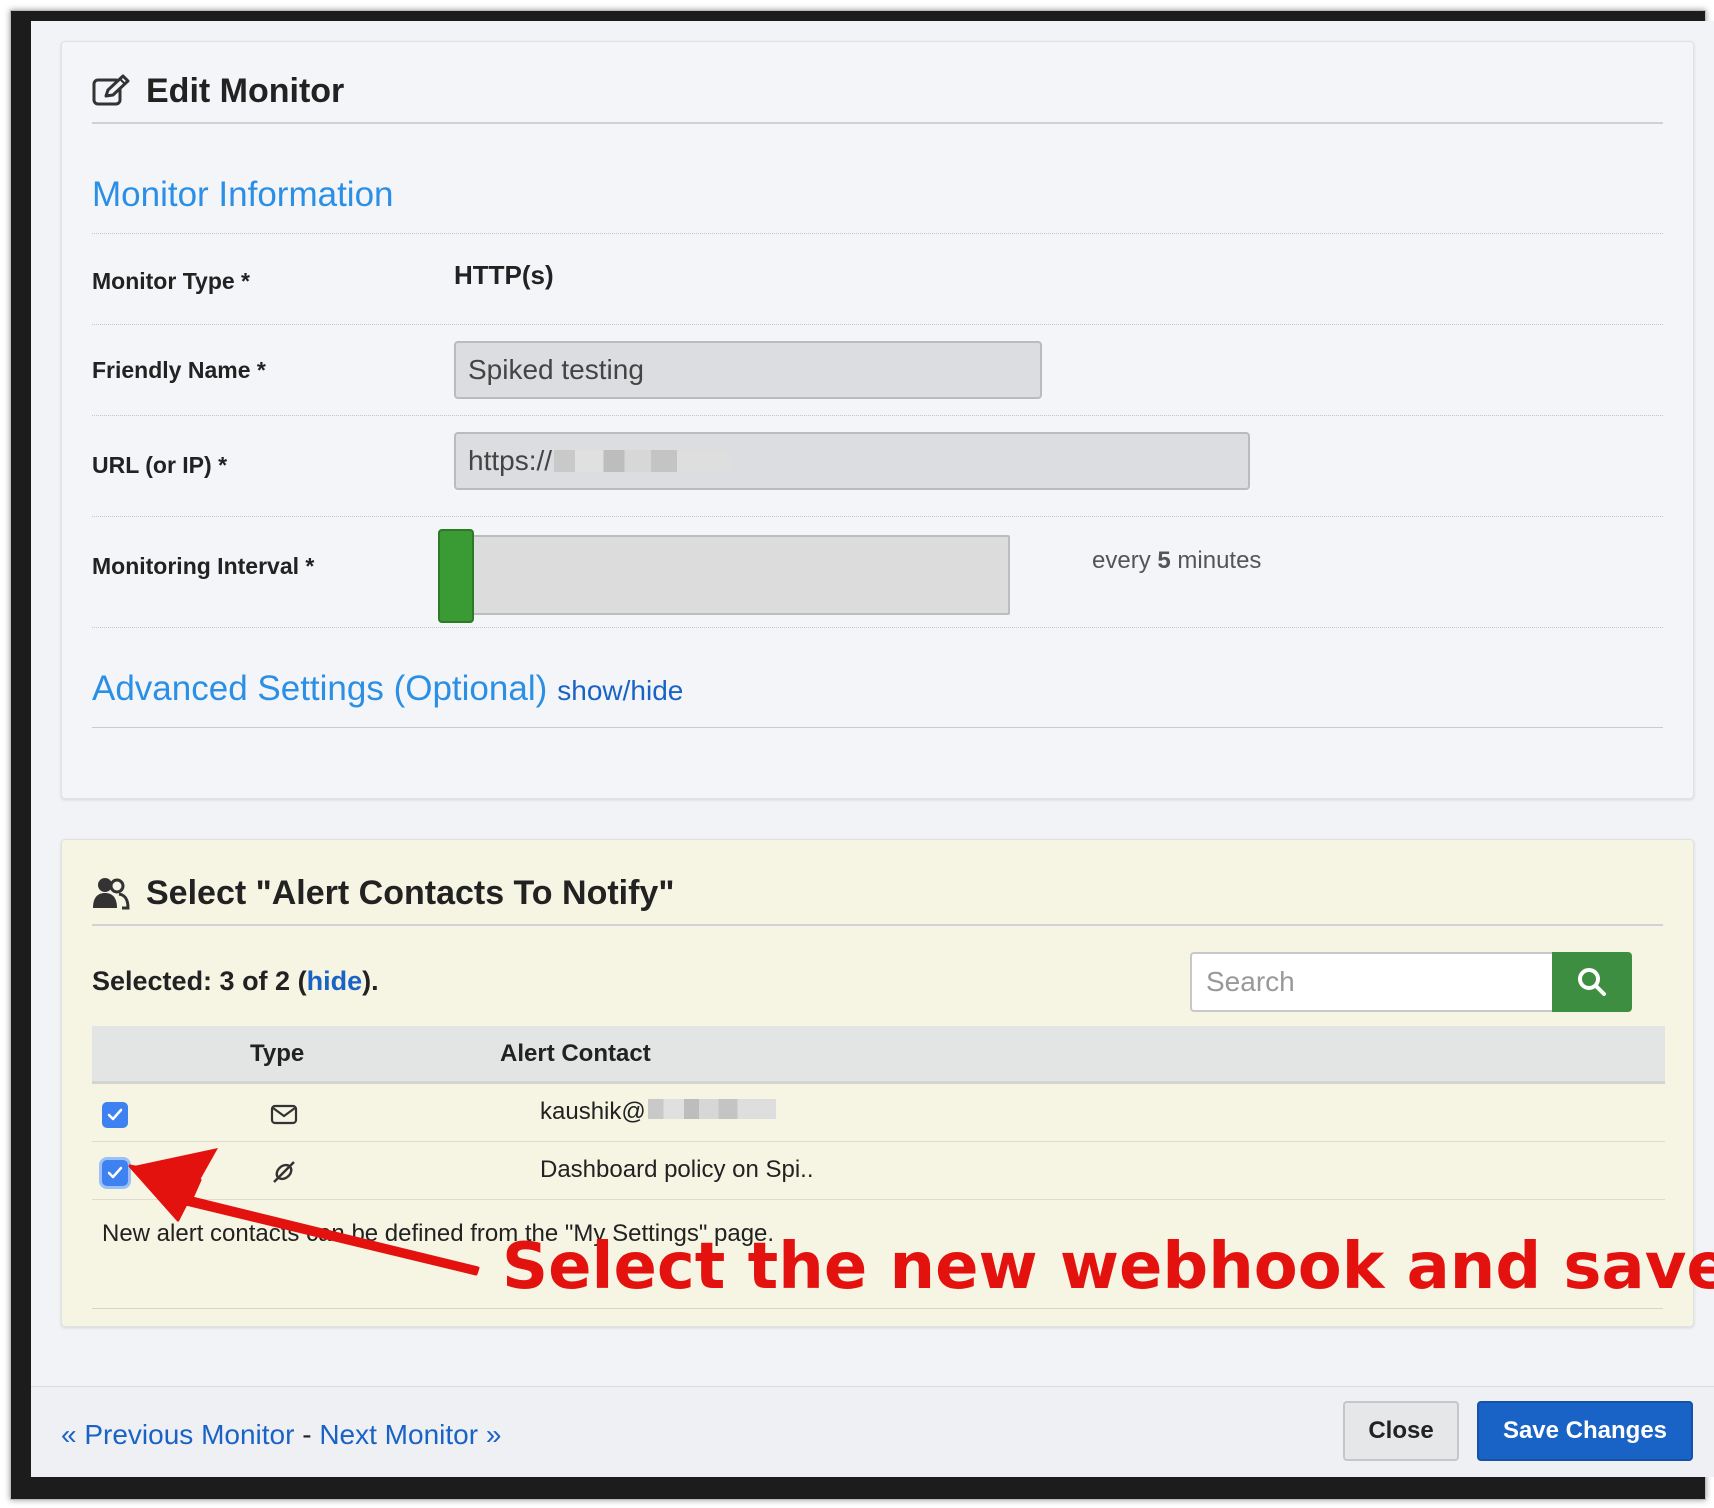 The image size is (1714, 1508). Describe the element at coordinates (203, 566) in the screenshot. I see `monitoring-interval-label: Monitoring Interval *` at that location.